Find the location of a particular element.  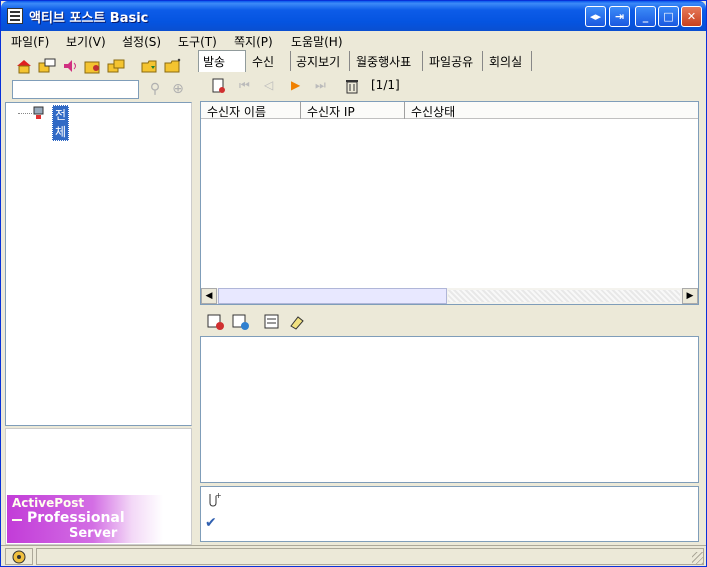

tree-root-label: 전체 is located at coordinates (61, 123).